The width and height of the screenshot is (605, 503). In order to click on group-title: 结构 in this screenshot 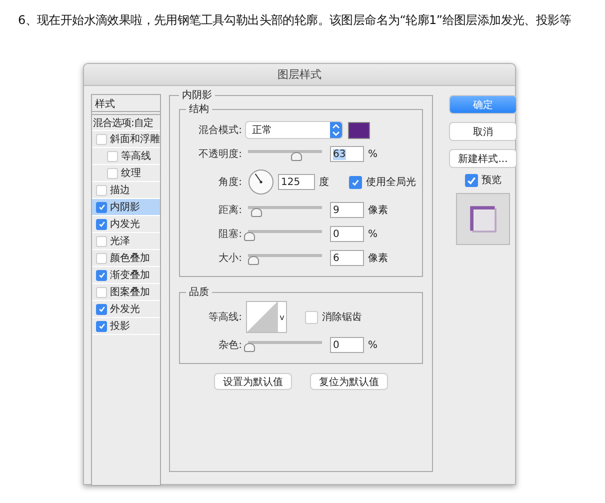, I will do `click(199, 109)`.